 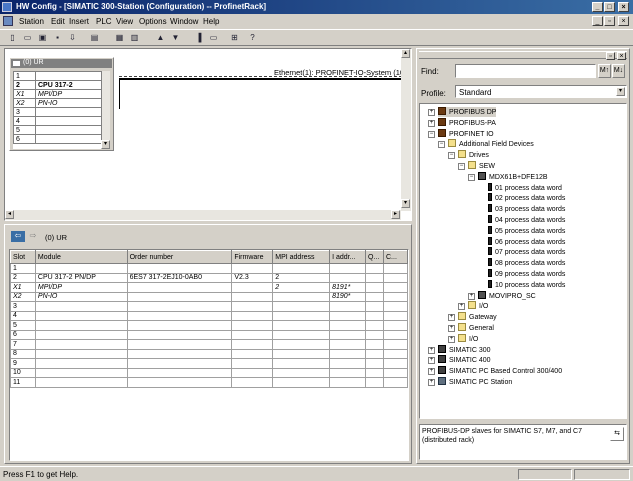 I want to click on ethernet-label: Ethernet(1): PROFINET-IO-System (100), so click(x=342, y=72).